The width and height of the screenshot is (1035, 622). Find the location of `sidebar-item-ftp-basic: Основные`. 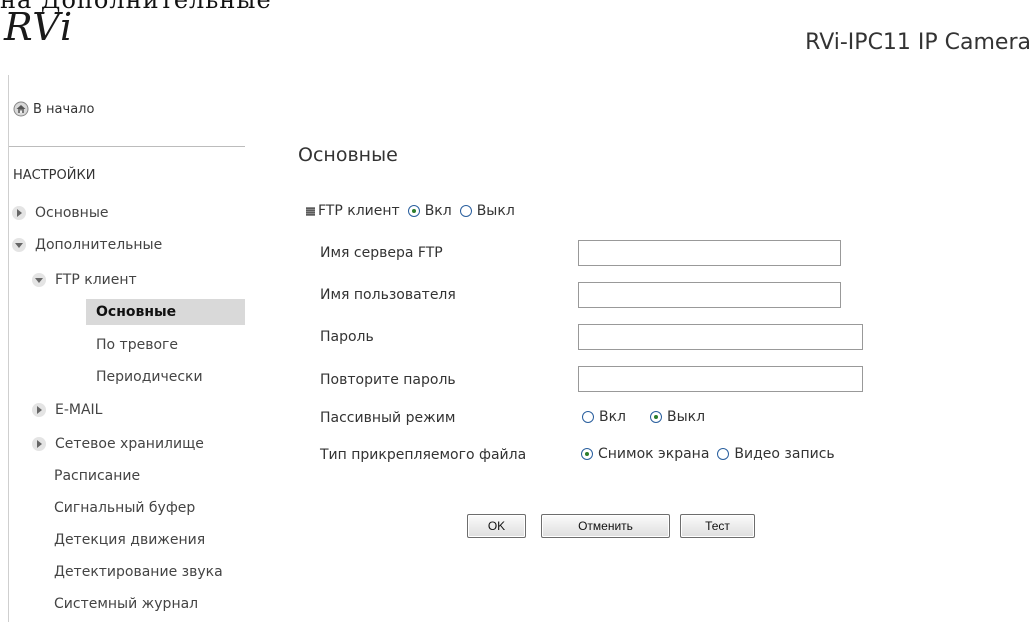

sidebar-item-ftp-basic: Основные is located at coordinates (165, 312).